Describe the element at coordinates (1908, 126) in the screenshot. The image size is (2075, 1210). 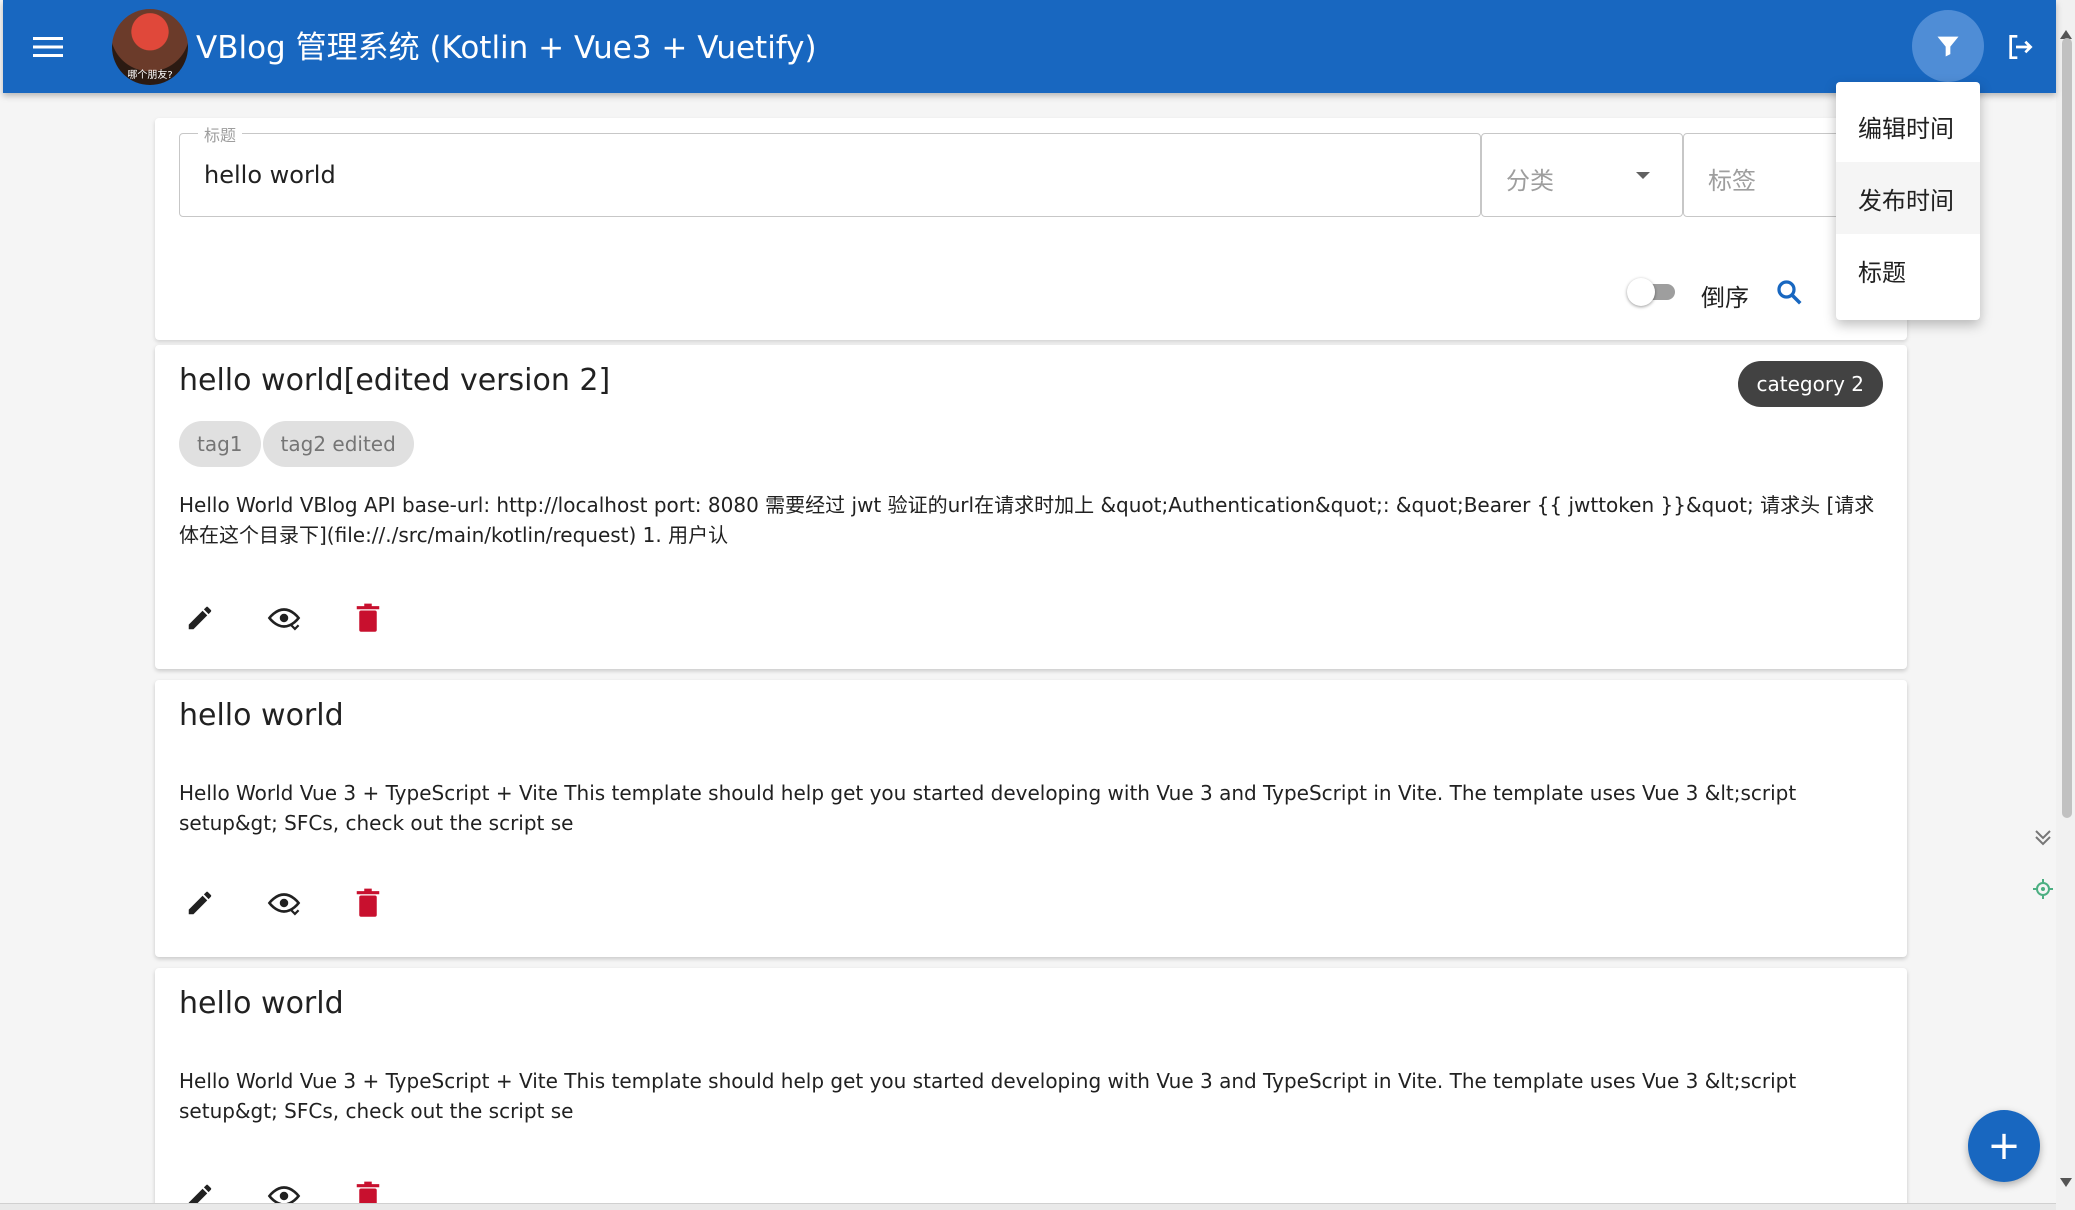
I see `sort-by-edit-time: 编辑时间` at that location.